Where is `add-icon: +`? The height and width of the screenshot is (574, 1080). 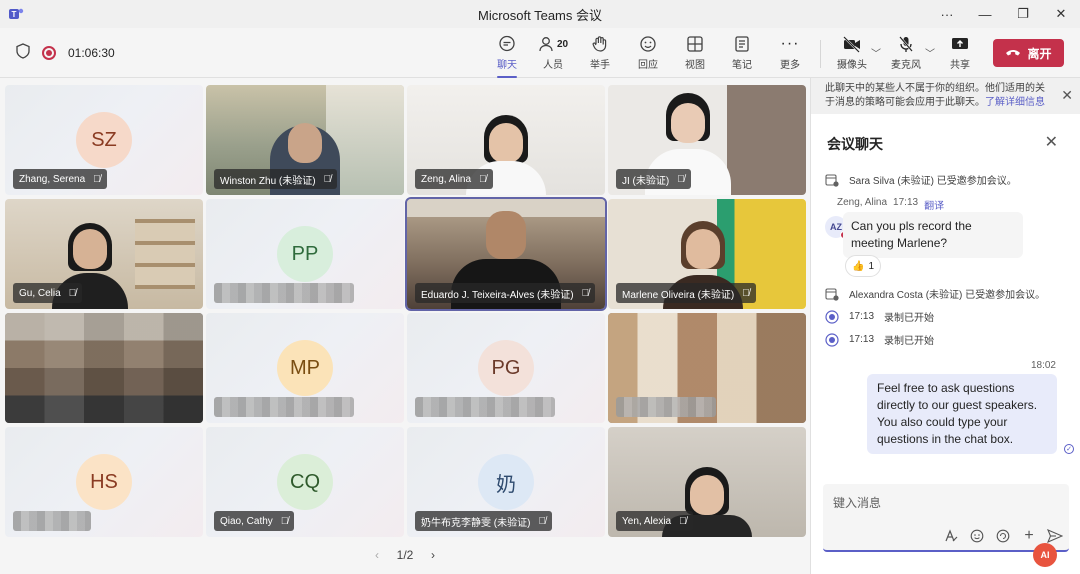
add-icon: + is located at coordinates (1029, 535).